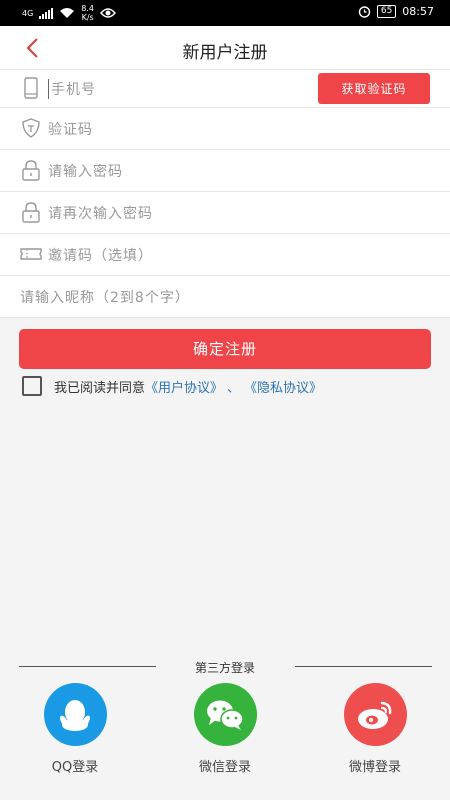 This screenshot has width=450, height=800. Describe the element at coordinates (67, 13) in the screenshot. I see `wifi-icon` at that location.